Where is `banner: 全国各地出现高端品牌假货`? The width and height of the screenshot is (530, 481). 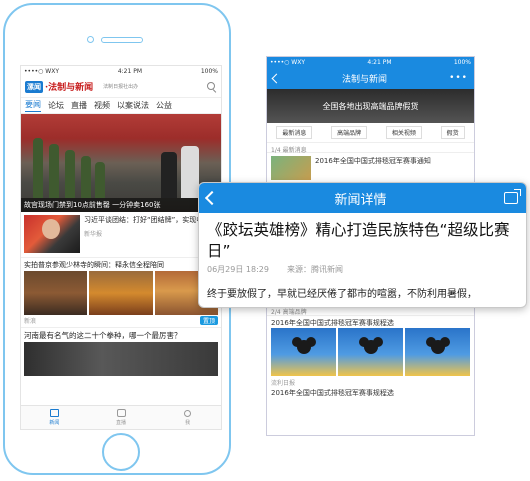
banner: 全国各地出现高端品牌假货 is located at coordinates (370, 106).